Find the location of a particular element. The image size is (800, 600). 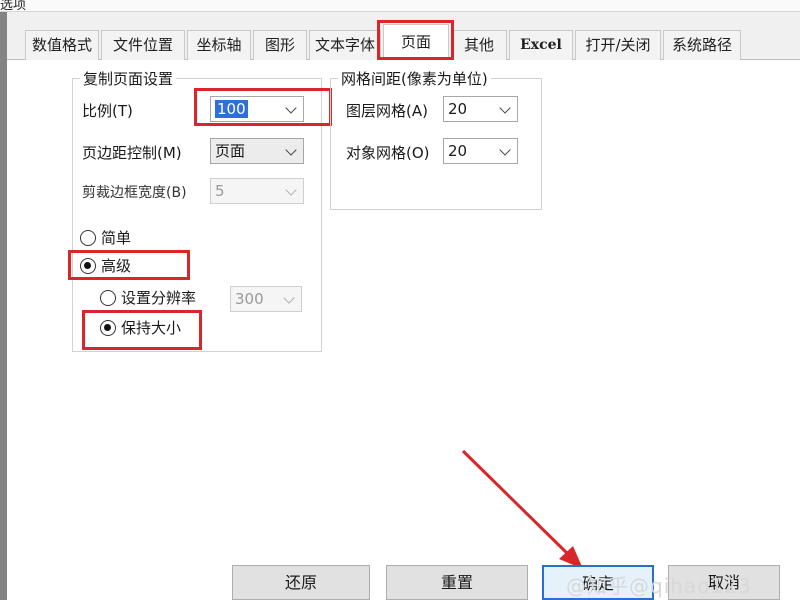

tab-text-font: 文本字体 is located at coordinates (345, 45).